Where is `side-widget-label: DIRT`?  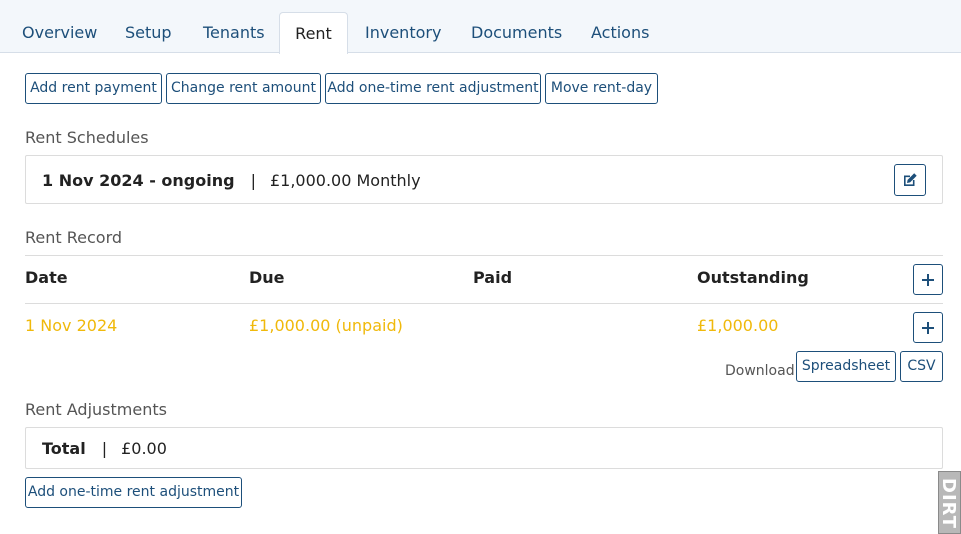 side-widget-label: DIRT is located at coordinates (948, 503).